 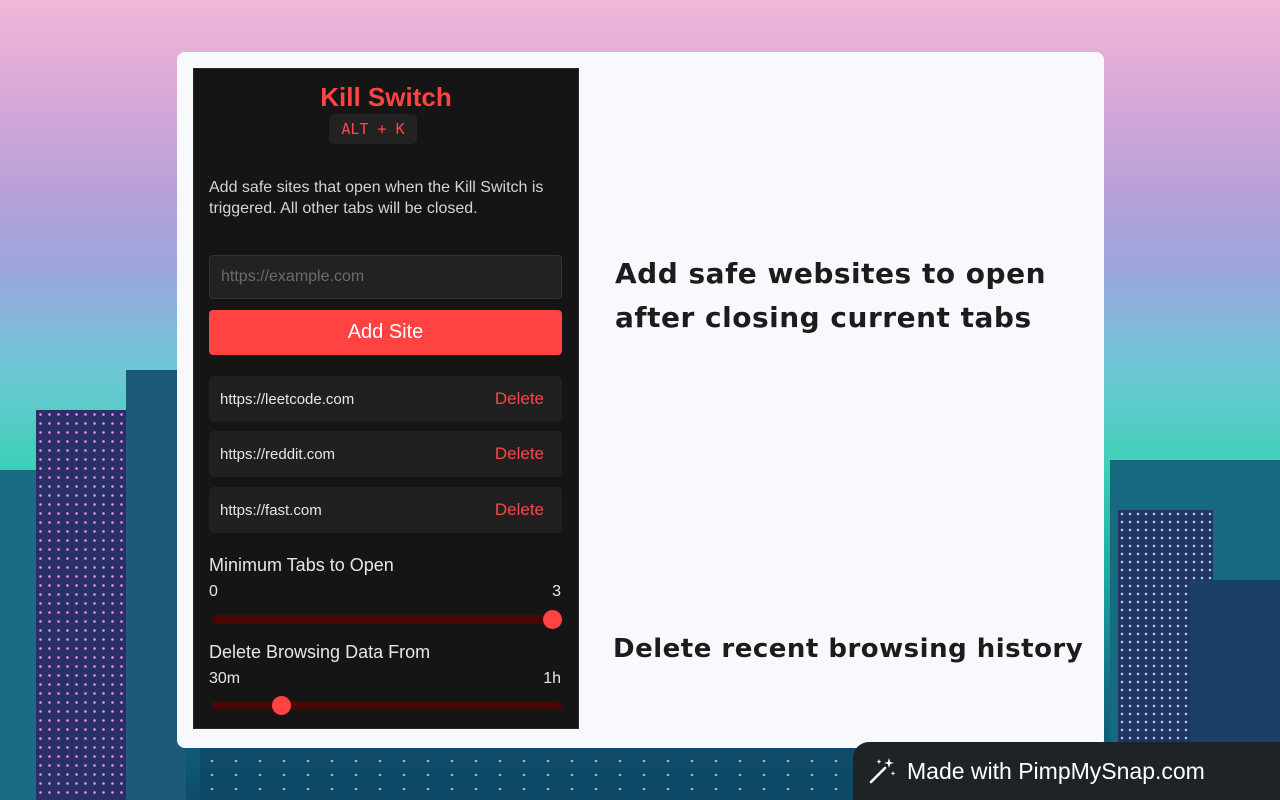 What do you see at coordinates (1056, 770) in the screenshot?
I see `badge-text: Made with PimpMySnap.com` at bounding box center [1056, 770].